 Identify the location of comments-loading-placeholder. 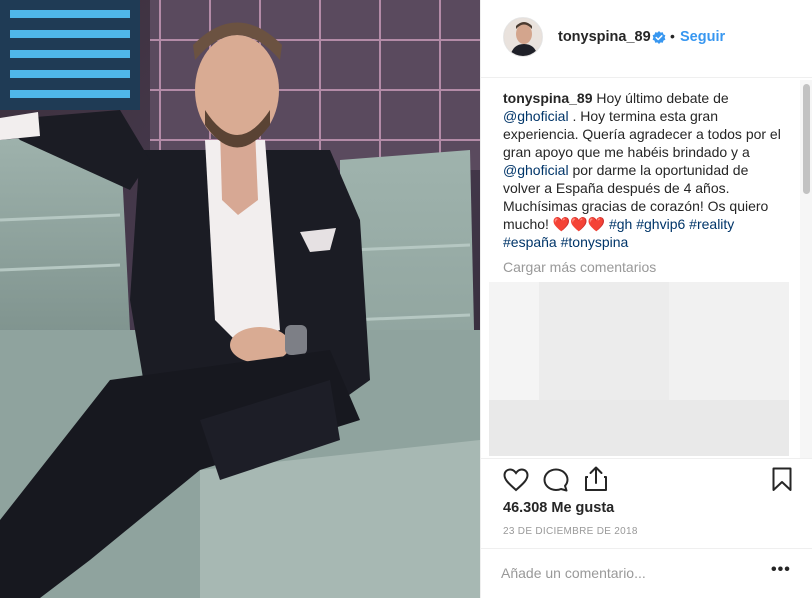
(639, 369).